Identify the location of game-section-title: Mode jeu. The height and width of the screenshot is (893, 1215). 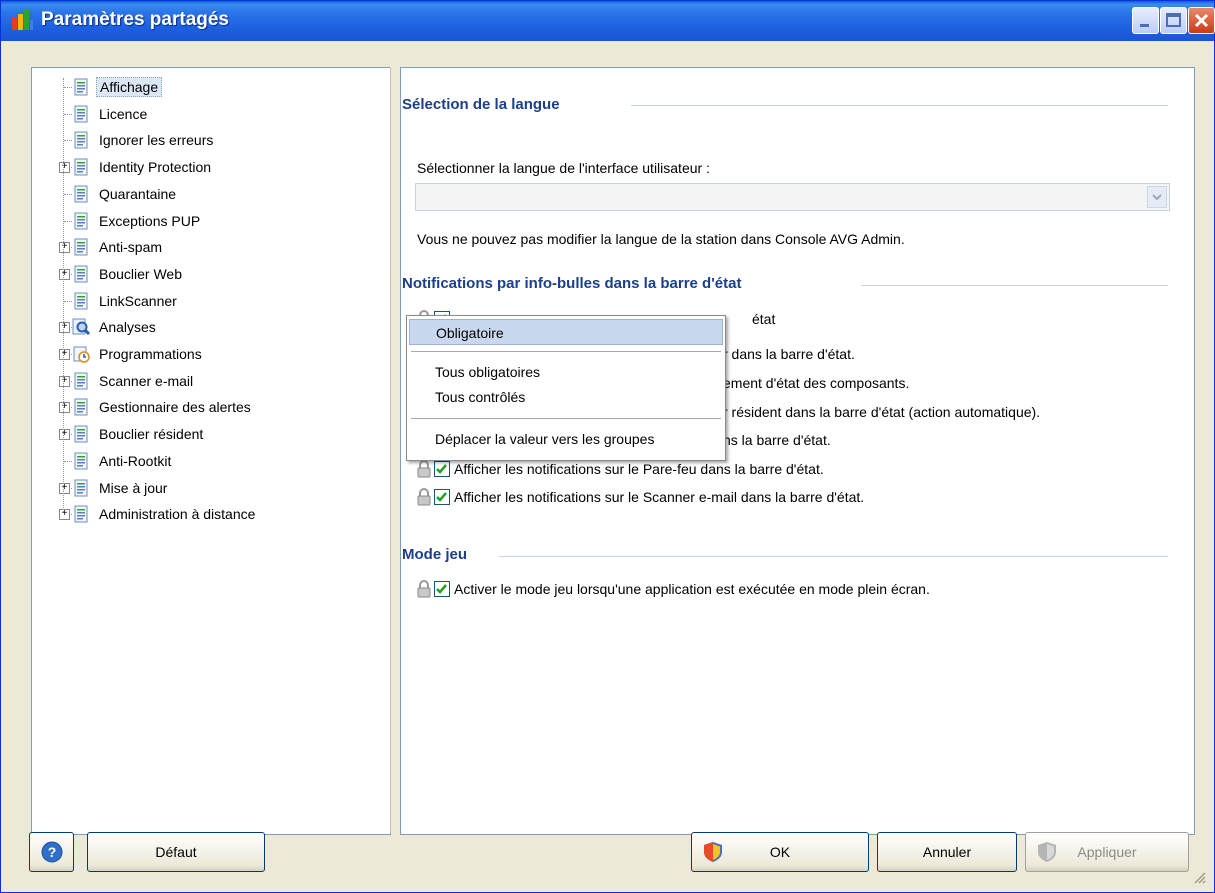
(440, 554).